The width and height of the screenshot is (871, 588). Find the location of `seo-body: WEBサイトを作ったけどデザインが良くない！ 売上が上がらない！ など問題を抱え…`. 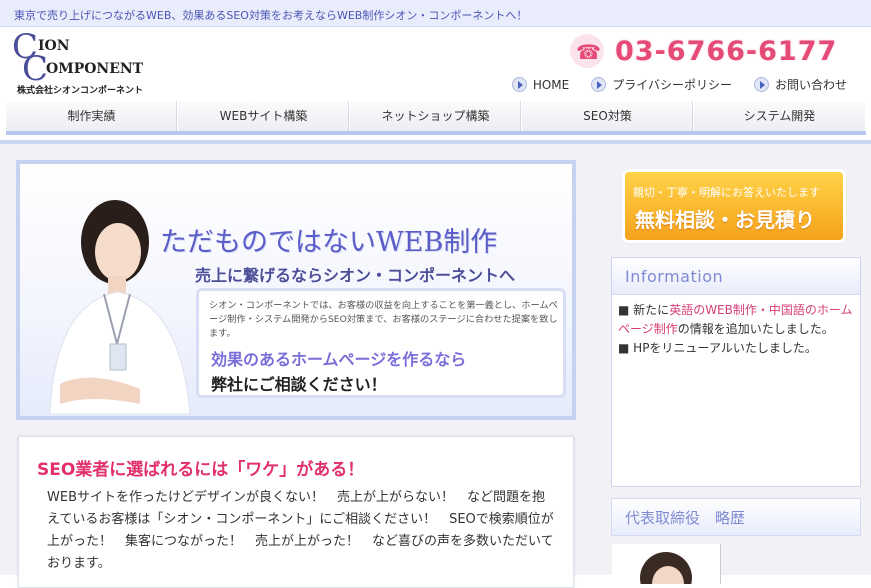

seo-body: WEBサイトを作ったけどデザインが良くない！ 売上が上がらない！ など問題を抱え… is located at coordinates (300, 530).